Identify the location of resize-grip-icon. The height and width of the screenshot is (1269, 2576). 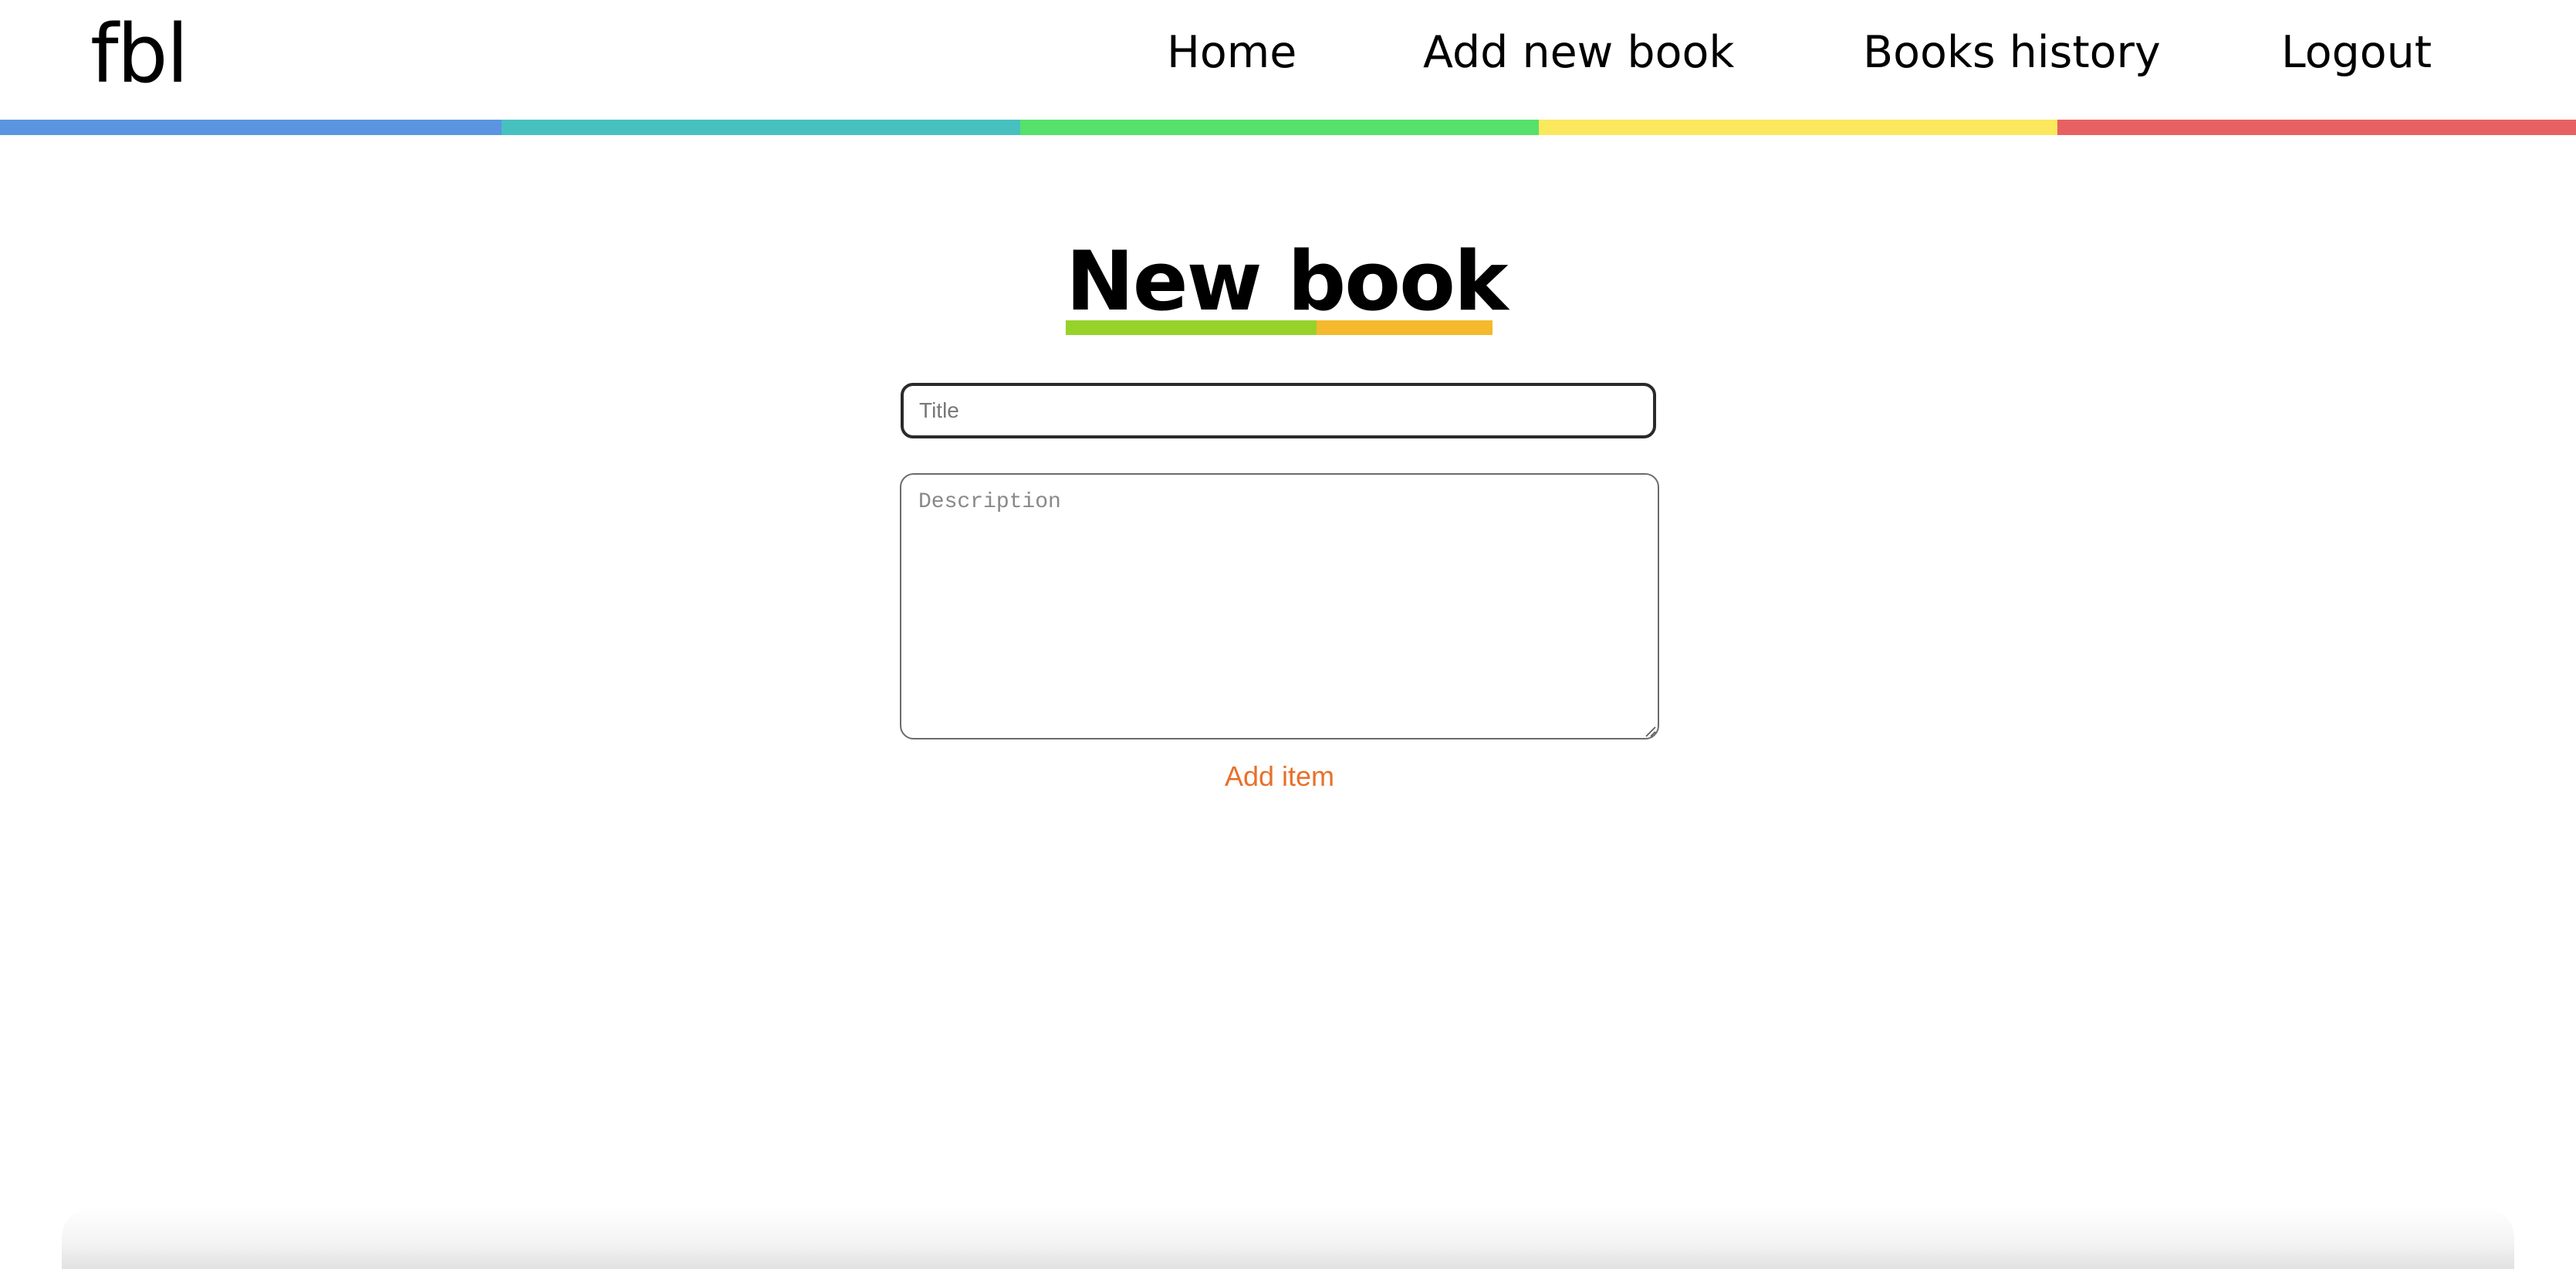
(1650, 731).